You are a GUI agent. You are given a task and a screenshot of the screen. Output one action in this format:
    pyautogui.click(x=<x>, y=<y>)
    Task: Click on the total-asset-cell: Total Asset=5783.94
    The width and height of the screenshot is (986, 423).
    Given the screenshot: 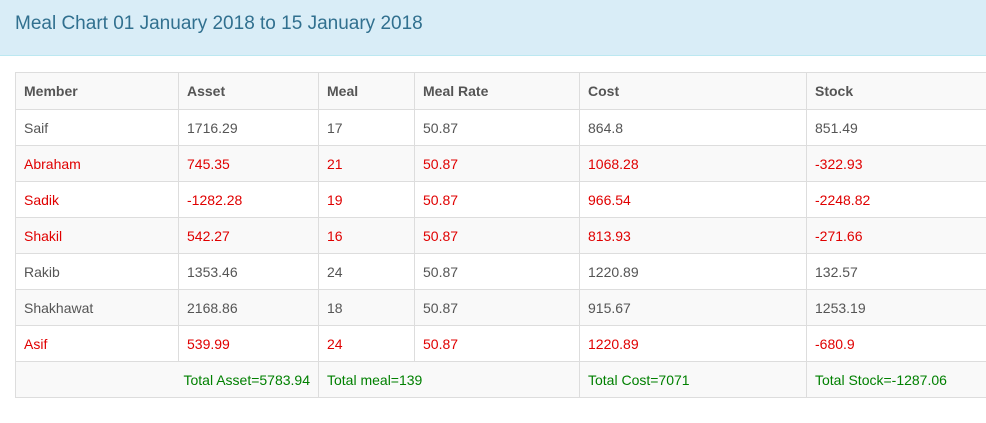 What is the action you would take?
    pyautogui.click(x=167, y=379)
    